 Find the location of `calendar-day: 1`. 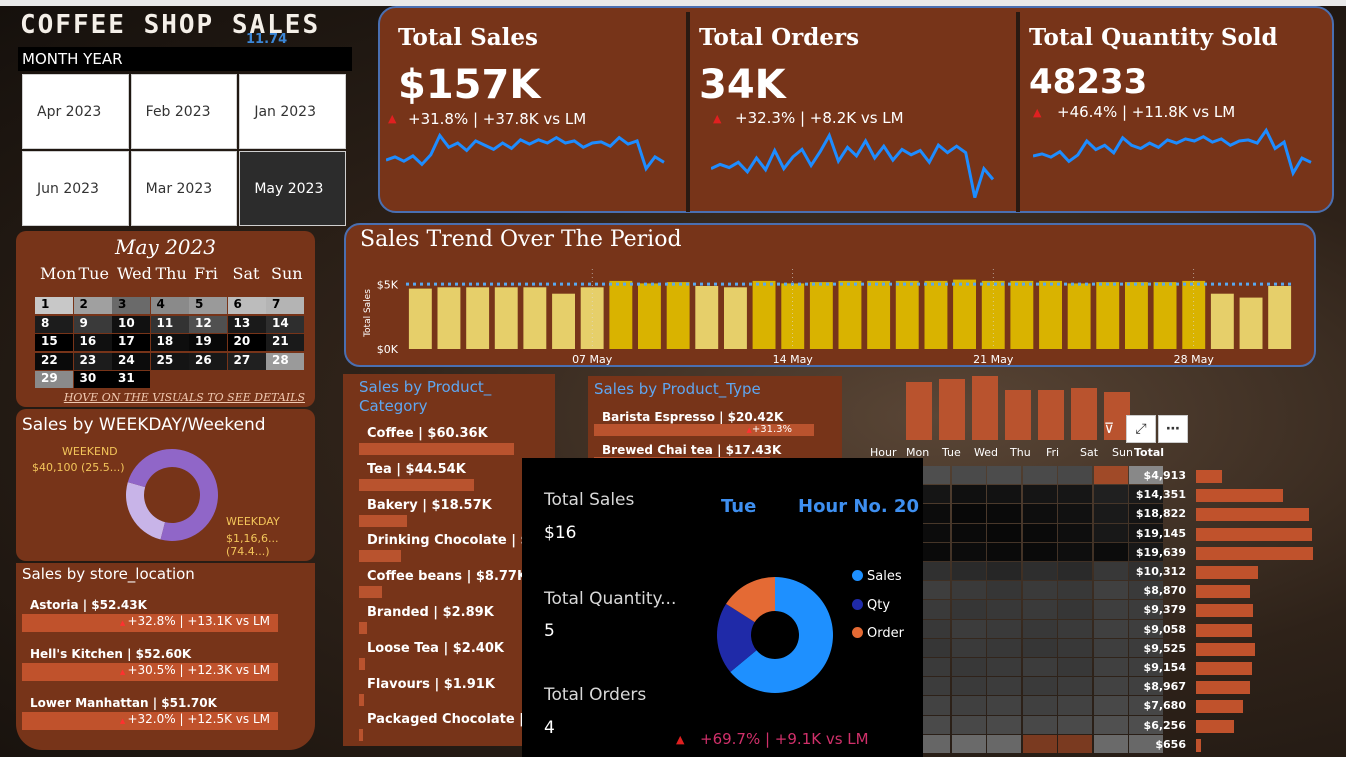

calendar-day: 1 is located at coordinates (54, 305).